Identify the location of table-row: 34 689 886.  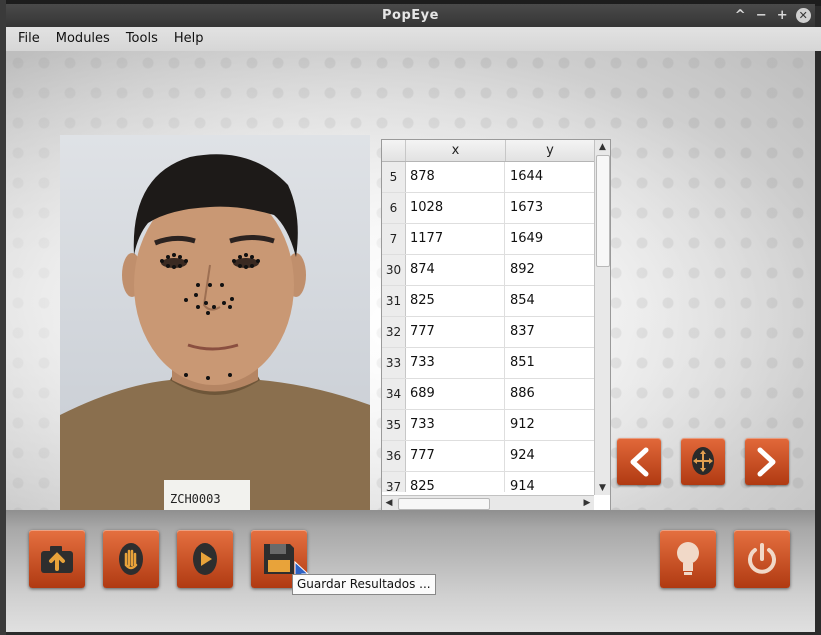
(488, 394).